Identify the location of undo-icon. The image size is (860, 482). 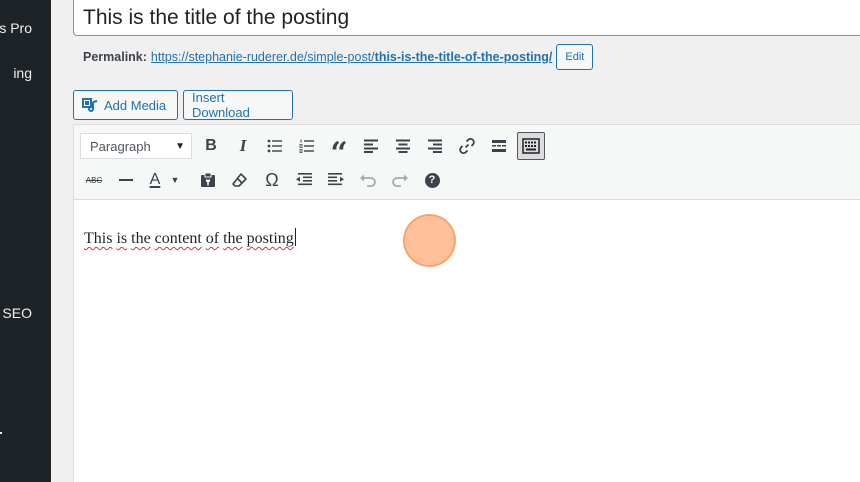
(368, 180).